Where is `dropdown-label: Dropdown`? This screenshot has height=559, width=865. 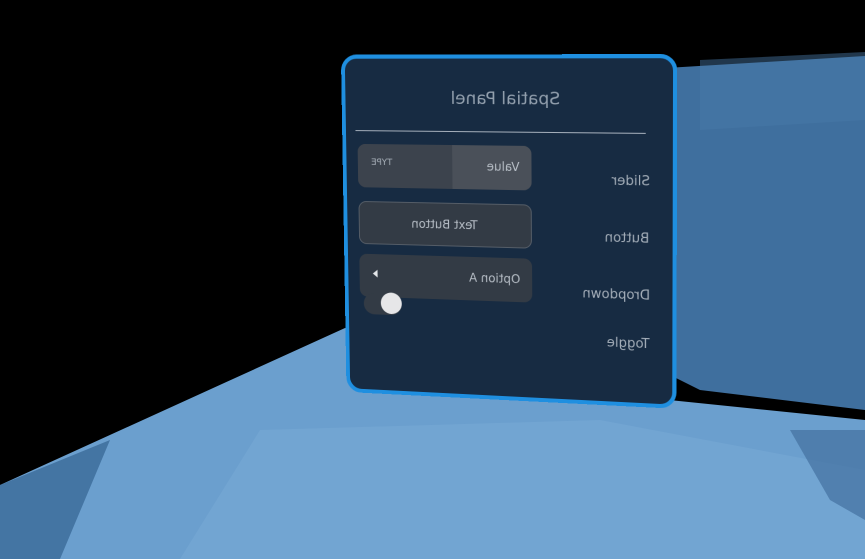
dropdown-label: Dropdown is located at coordinates (615, 295).